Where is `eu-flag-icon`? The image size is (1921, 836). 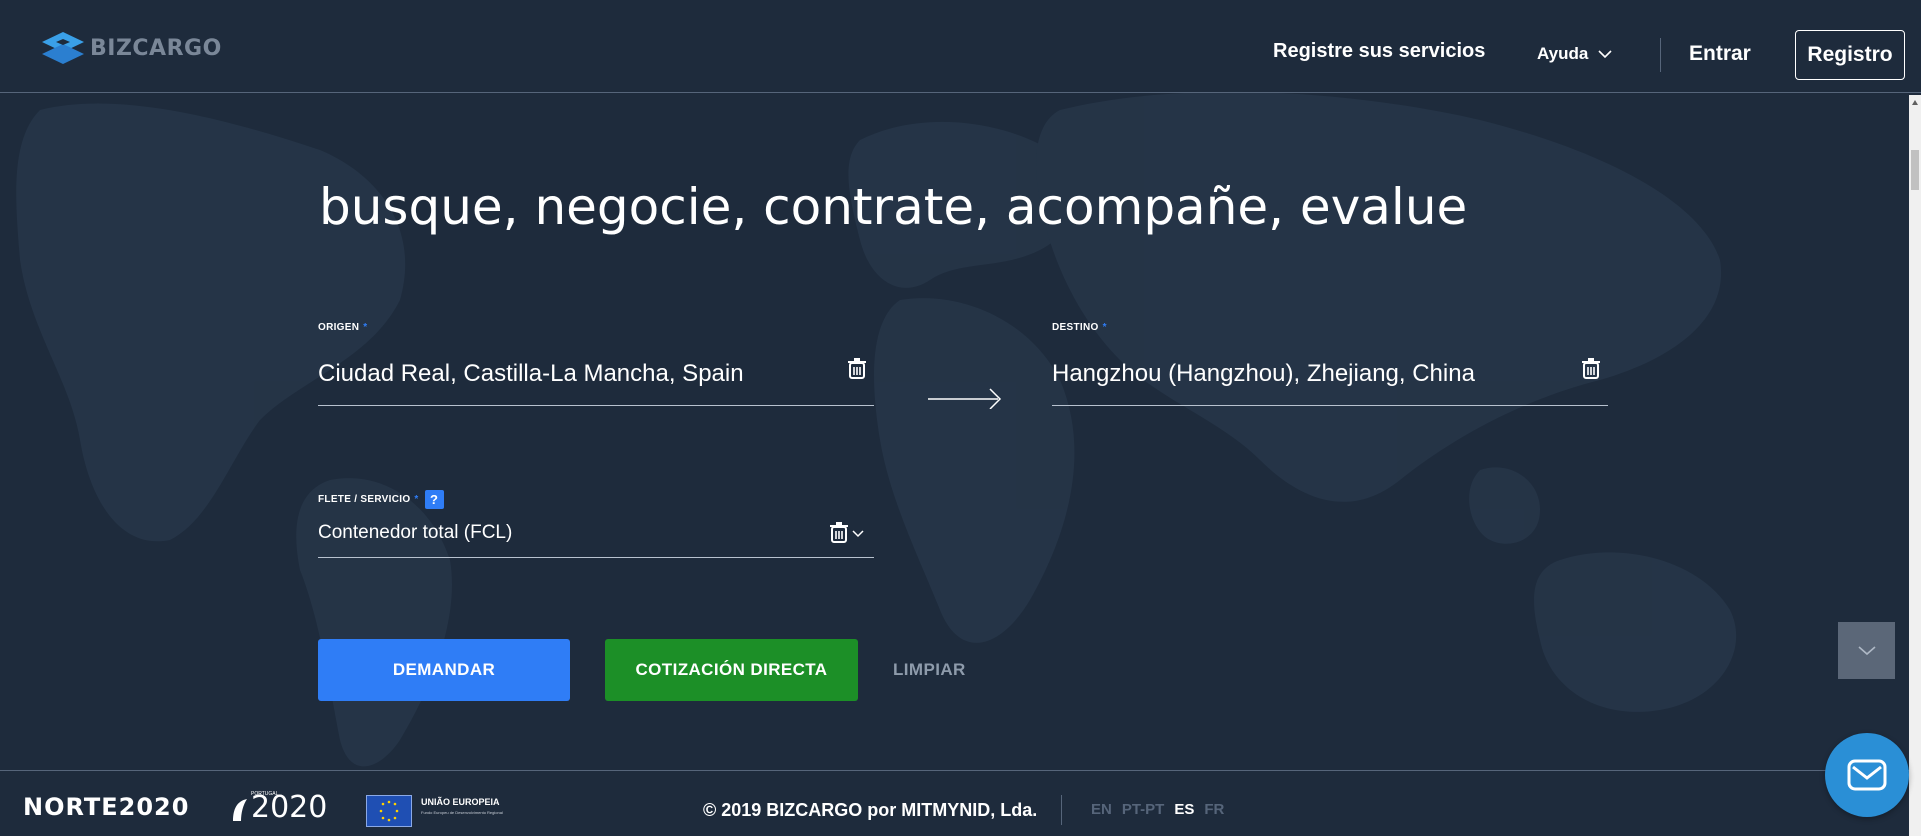 eu-flag-icon is located at coordinates (389, 811).